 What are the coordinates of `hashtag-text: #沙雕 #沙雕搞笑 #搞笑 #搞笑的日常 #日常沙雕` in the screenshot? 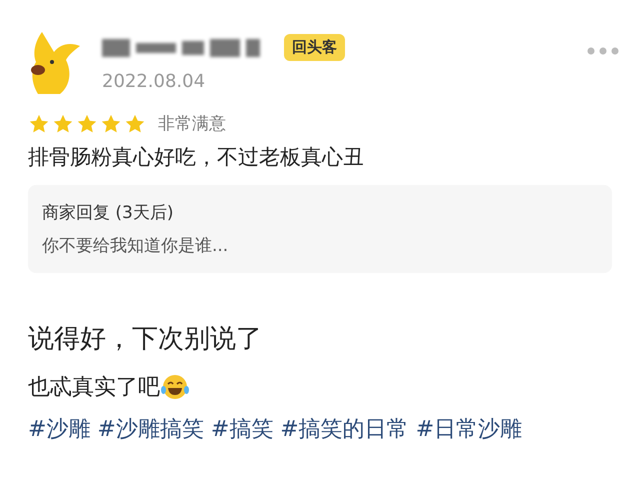 It's located at (276, 430).